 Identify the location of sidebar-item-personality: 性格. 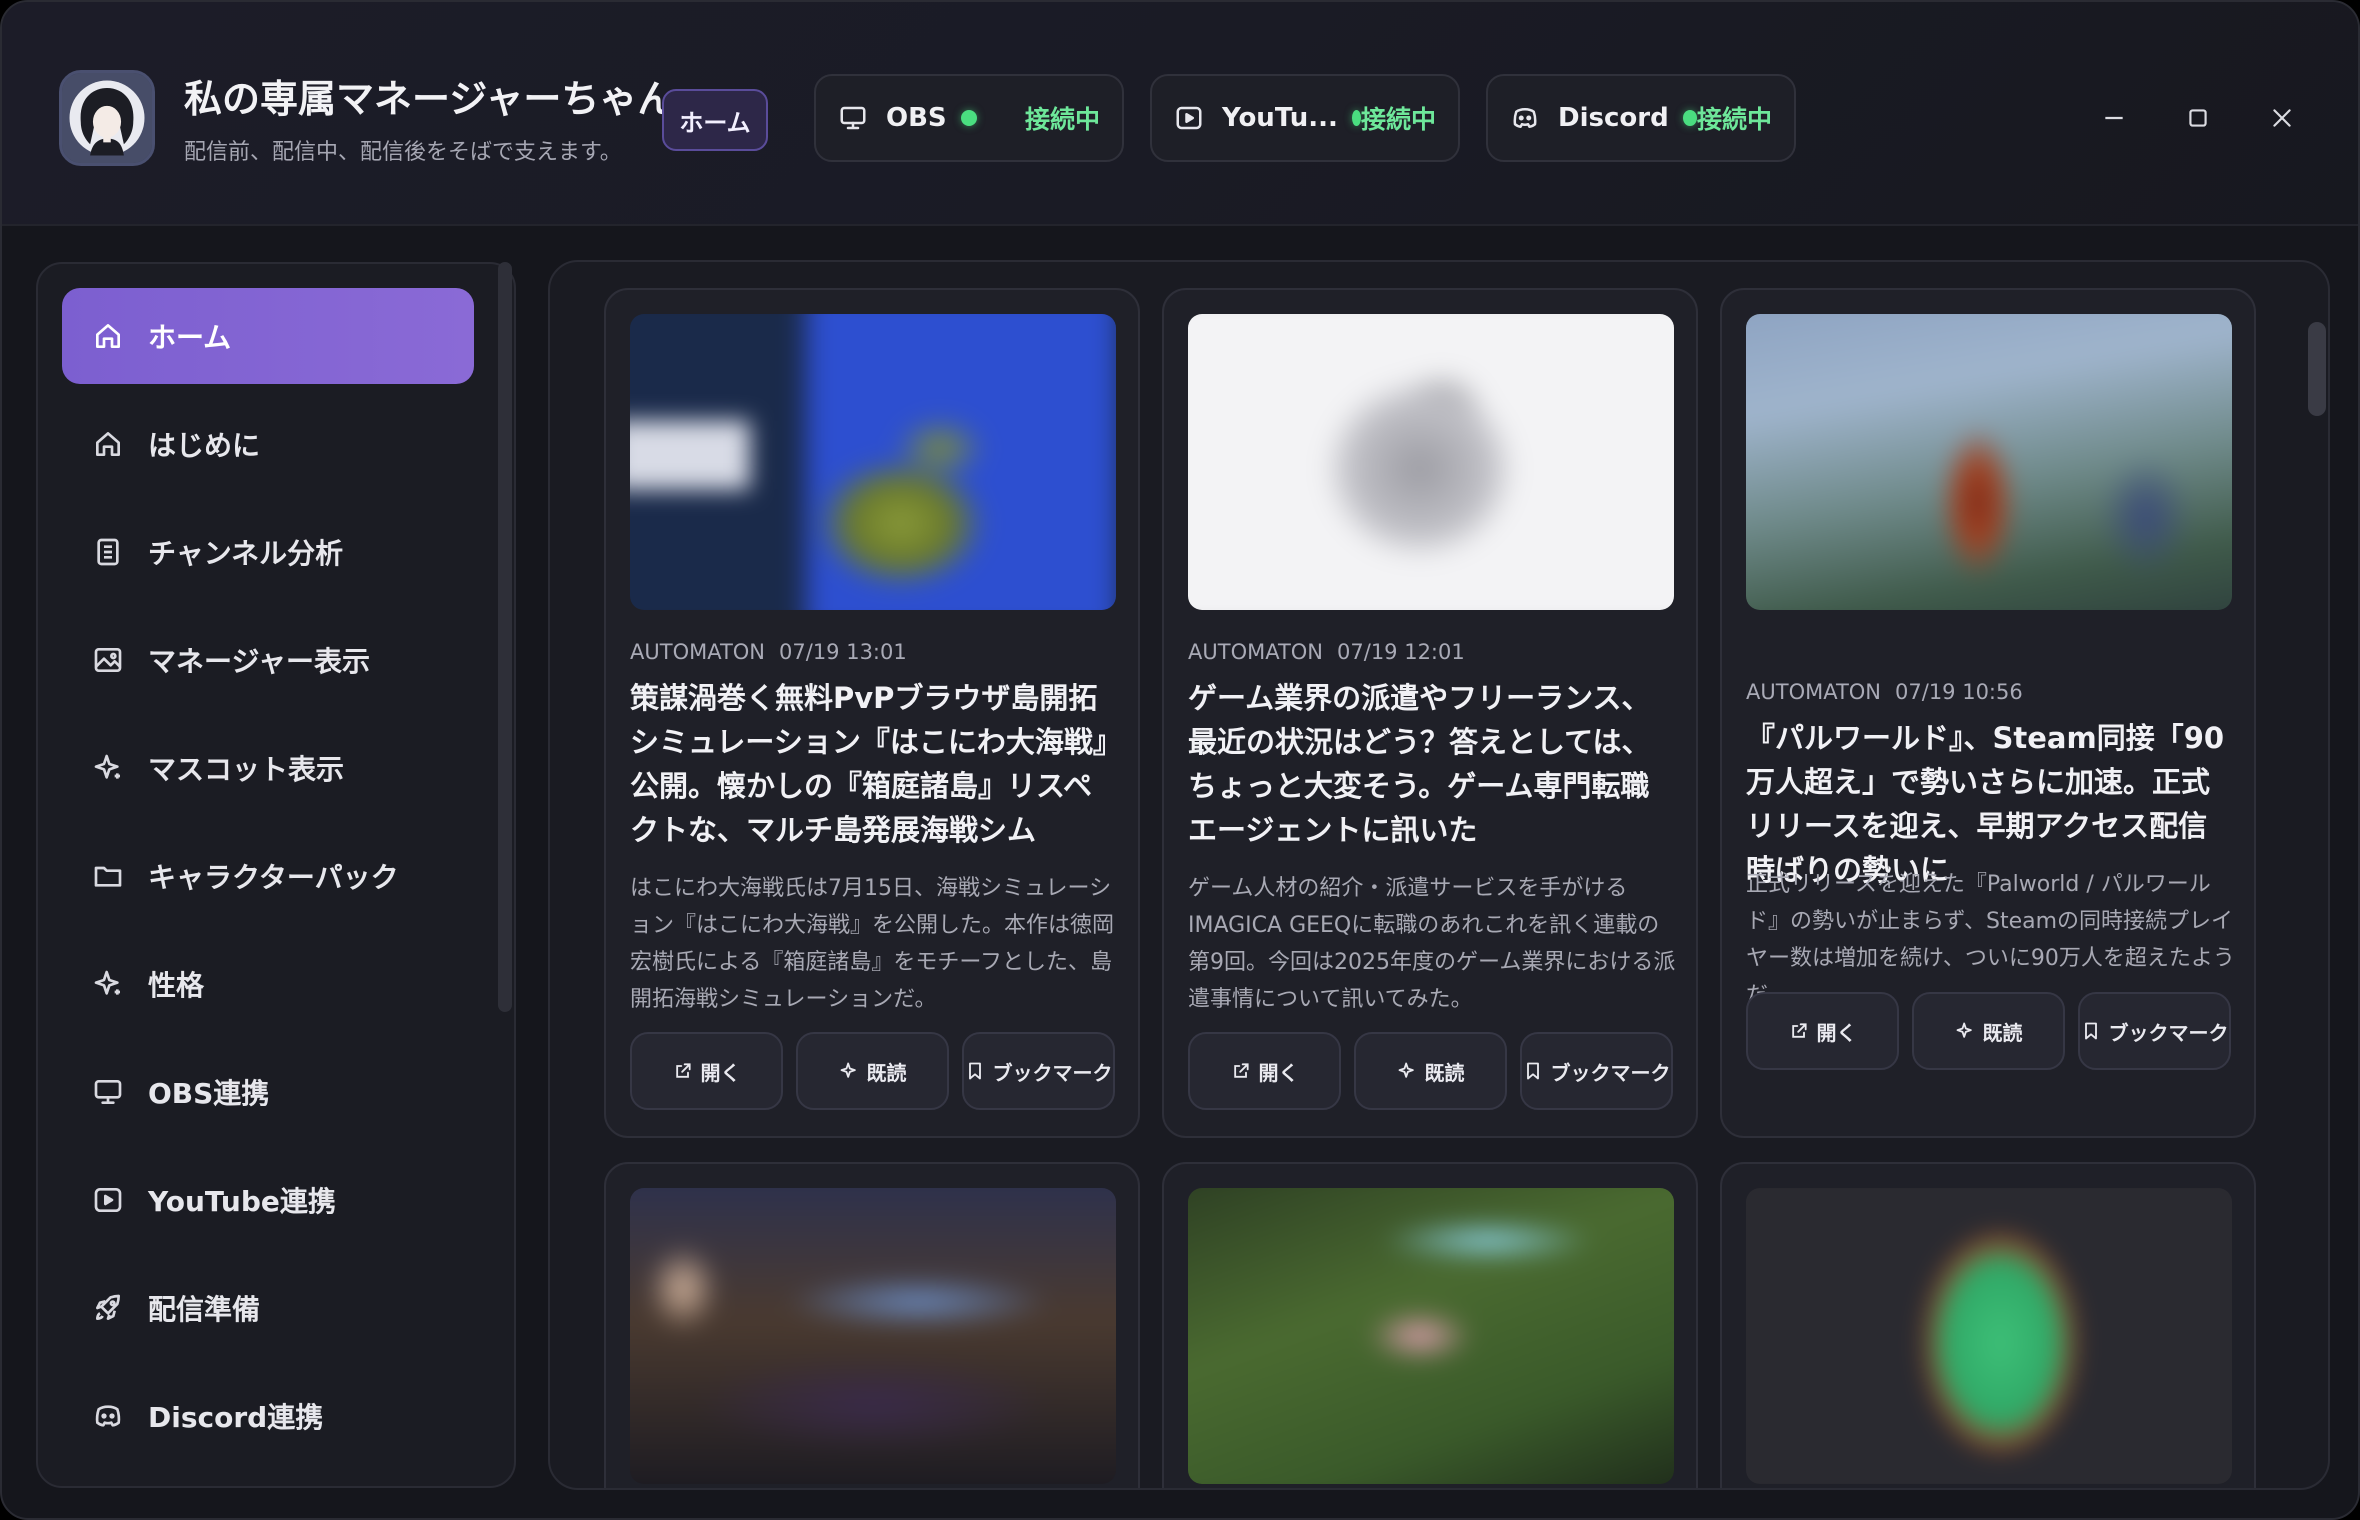
(268, 984).